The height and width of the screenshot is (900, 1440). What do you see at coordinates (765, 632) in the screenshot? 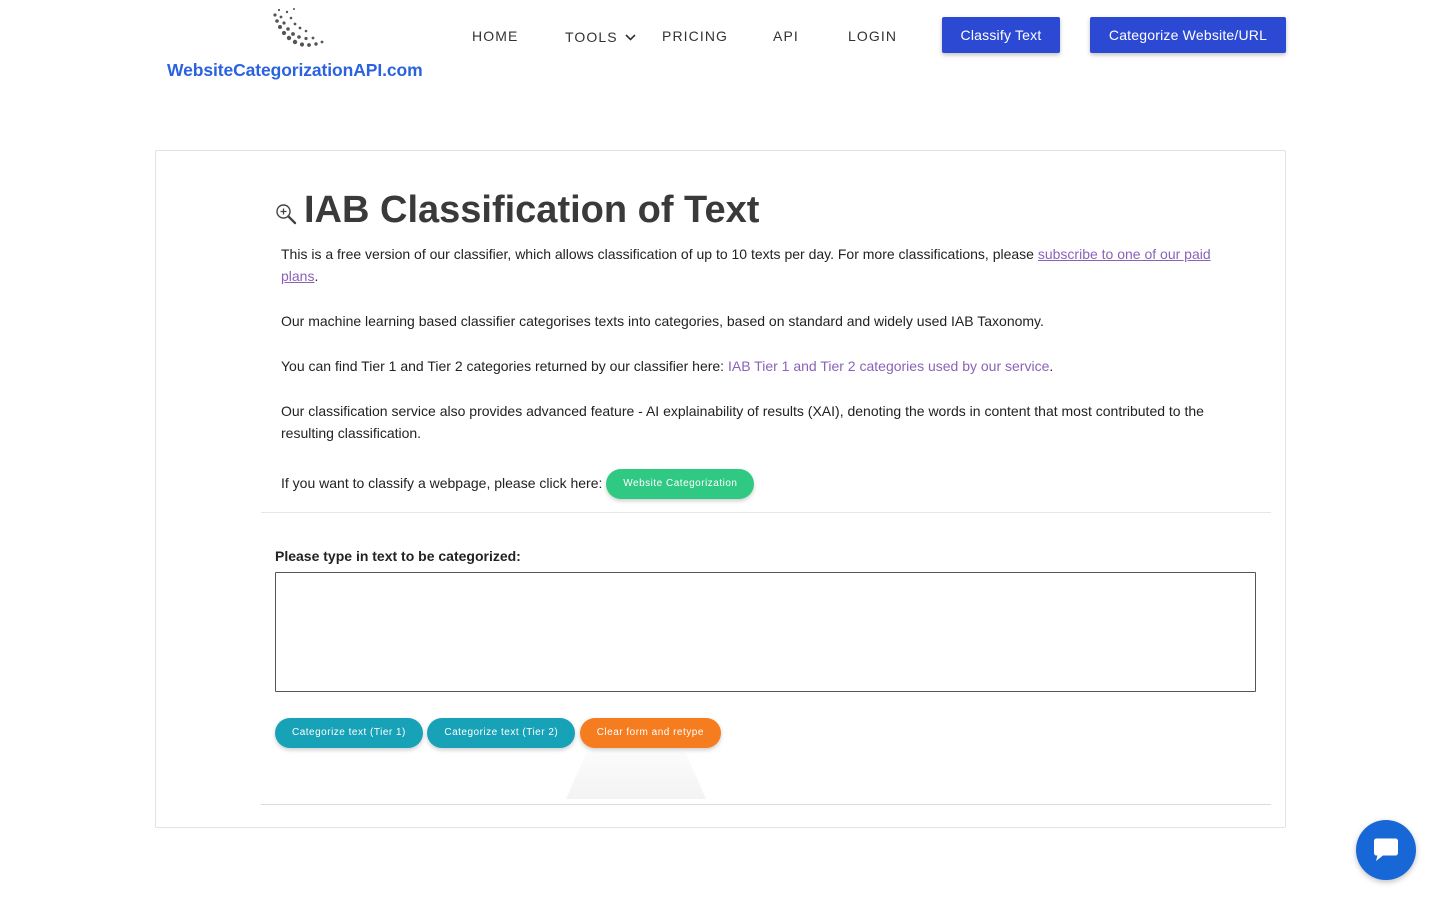
I see `text-to-categorize-input` at bounding box center [765, 632].